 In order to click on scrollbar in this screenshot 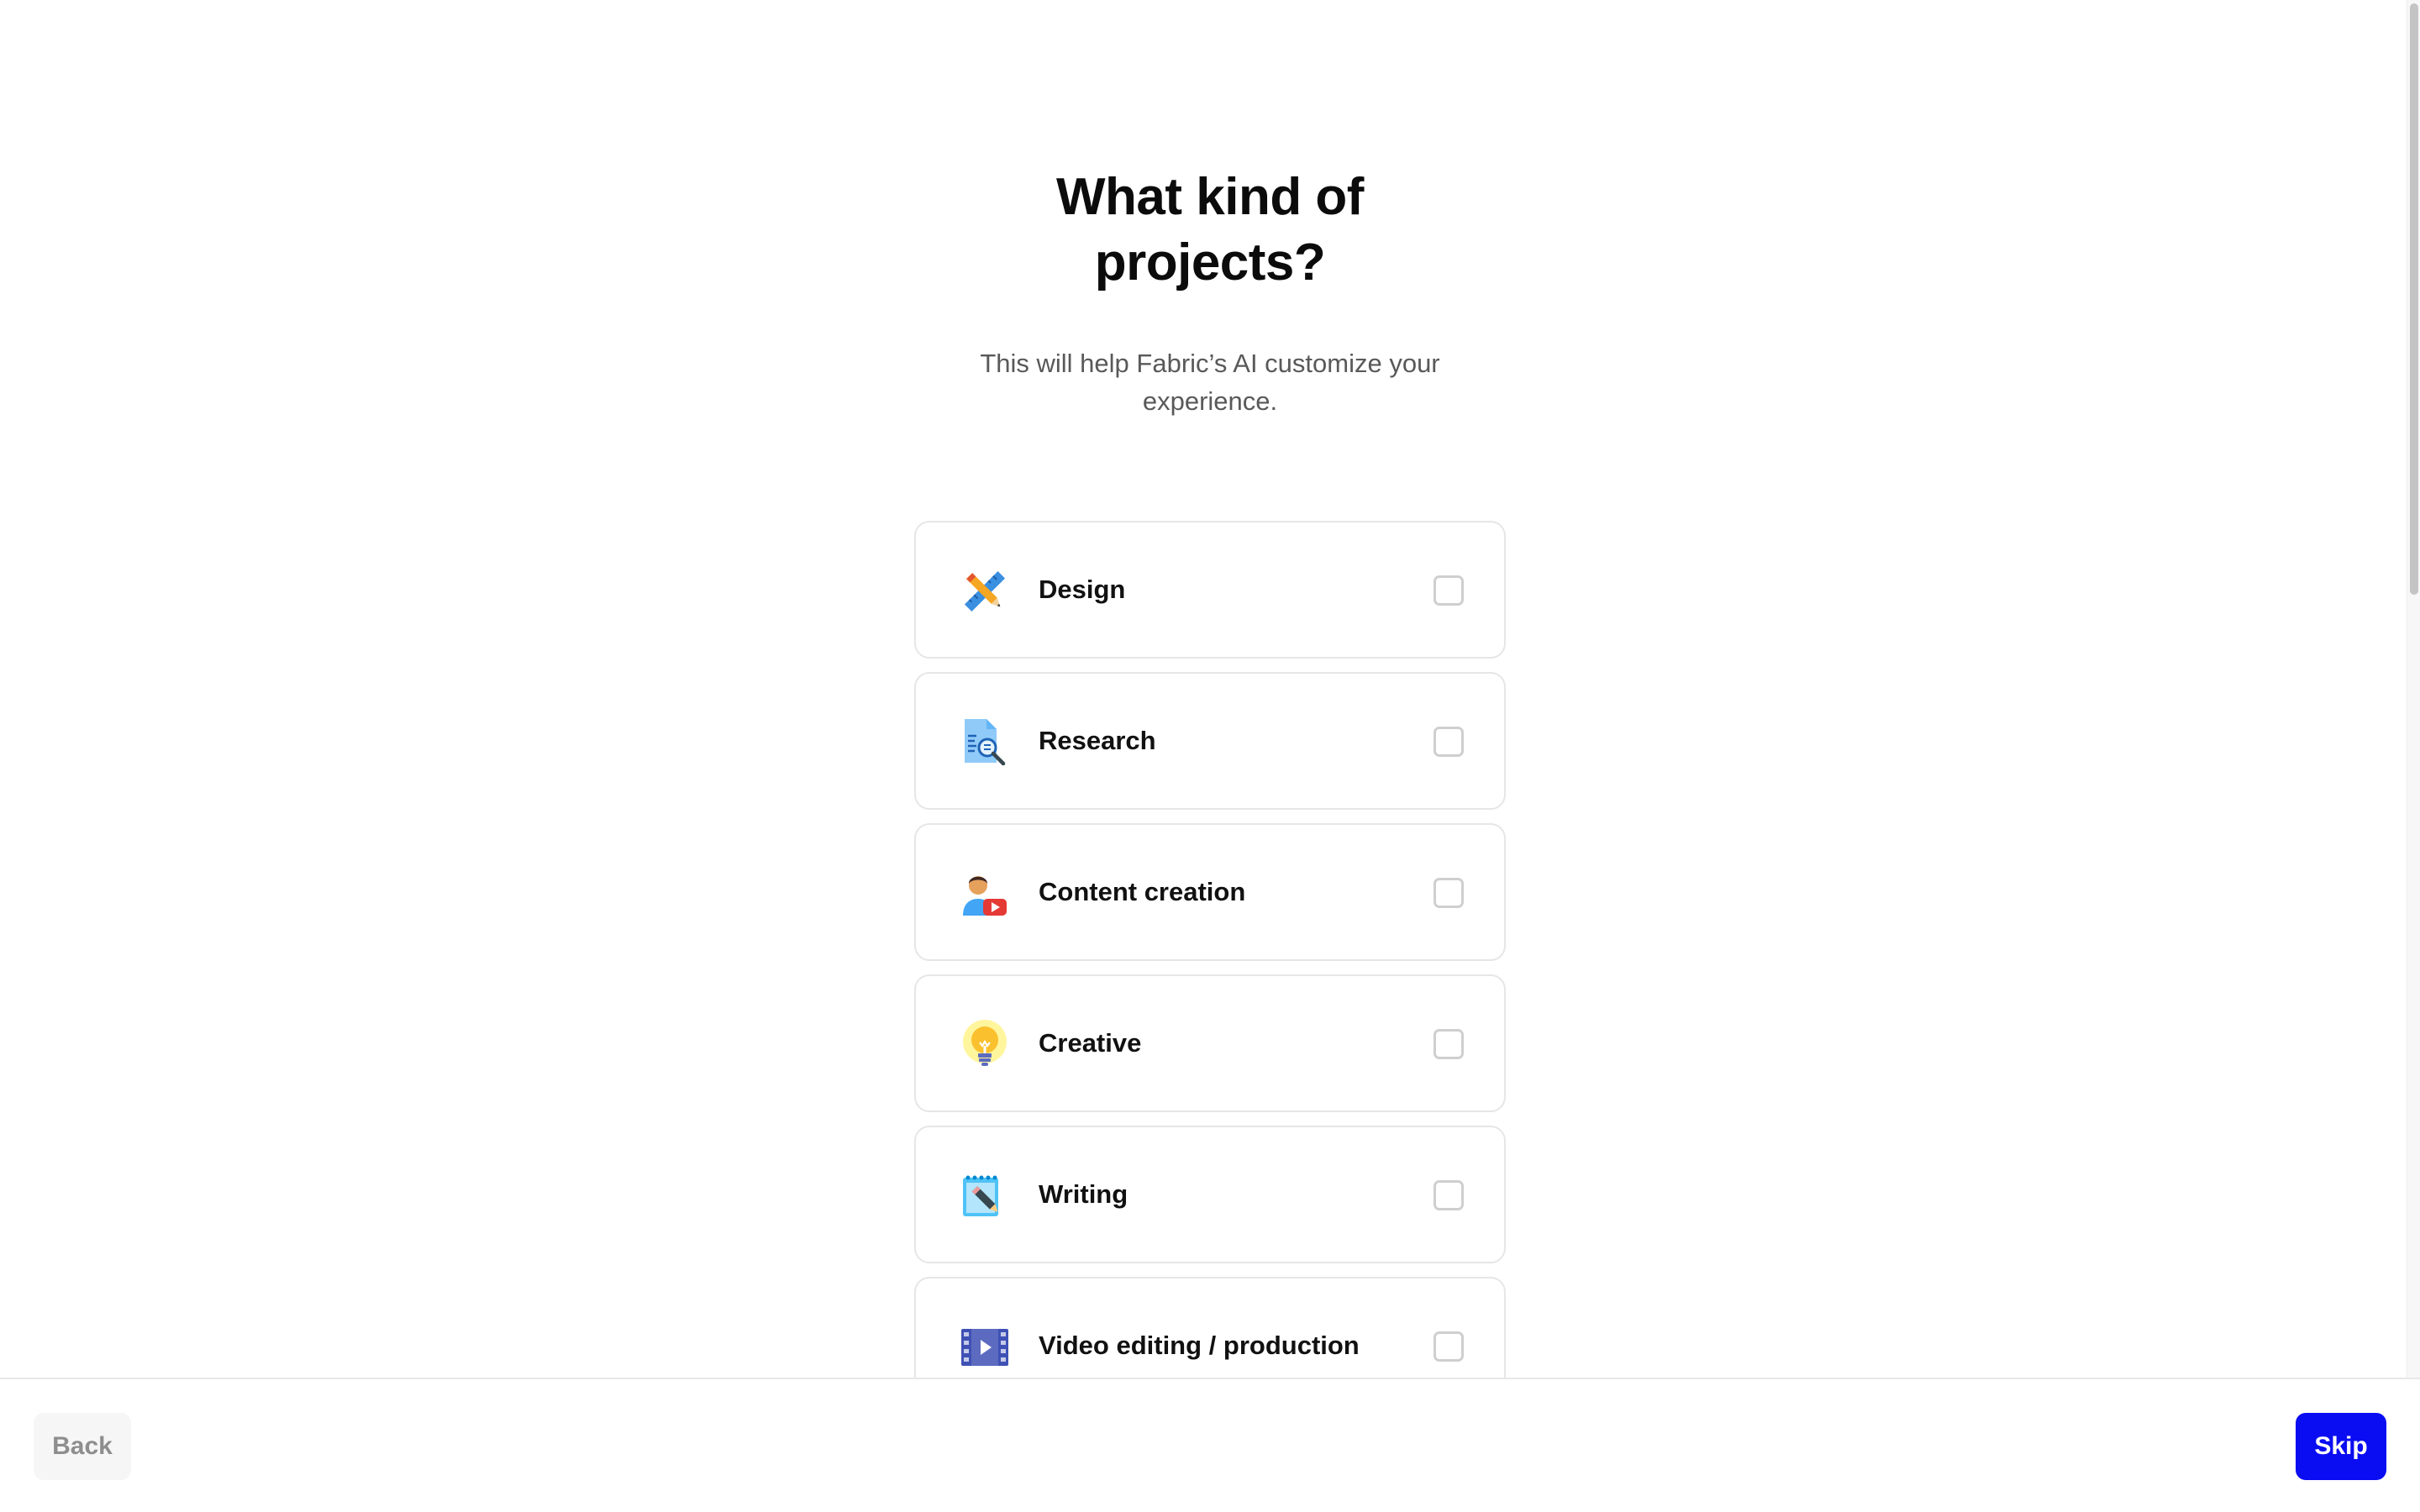, I will do `click(2413, 689)`.